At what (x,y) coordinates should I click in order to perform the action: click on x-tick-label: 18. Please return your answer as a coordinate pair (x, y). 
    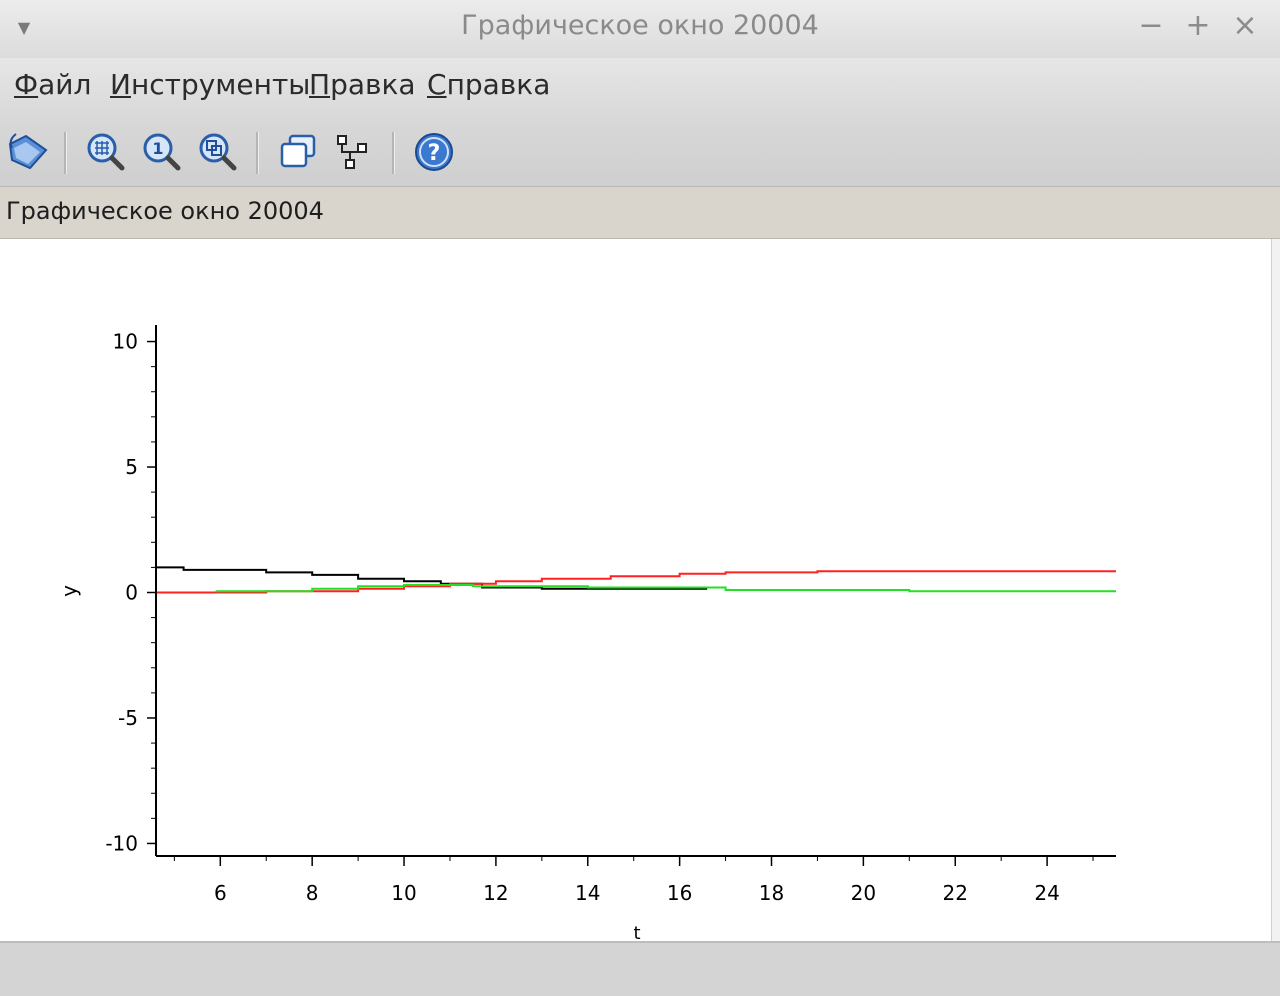
    Looking at the image, I should click on (771, 893).